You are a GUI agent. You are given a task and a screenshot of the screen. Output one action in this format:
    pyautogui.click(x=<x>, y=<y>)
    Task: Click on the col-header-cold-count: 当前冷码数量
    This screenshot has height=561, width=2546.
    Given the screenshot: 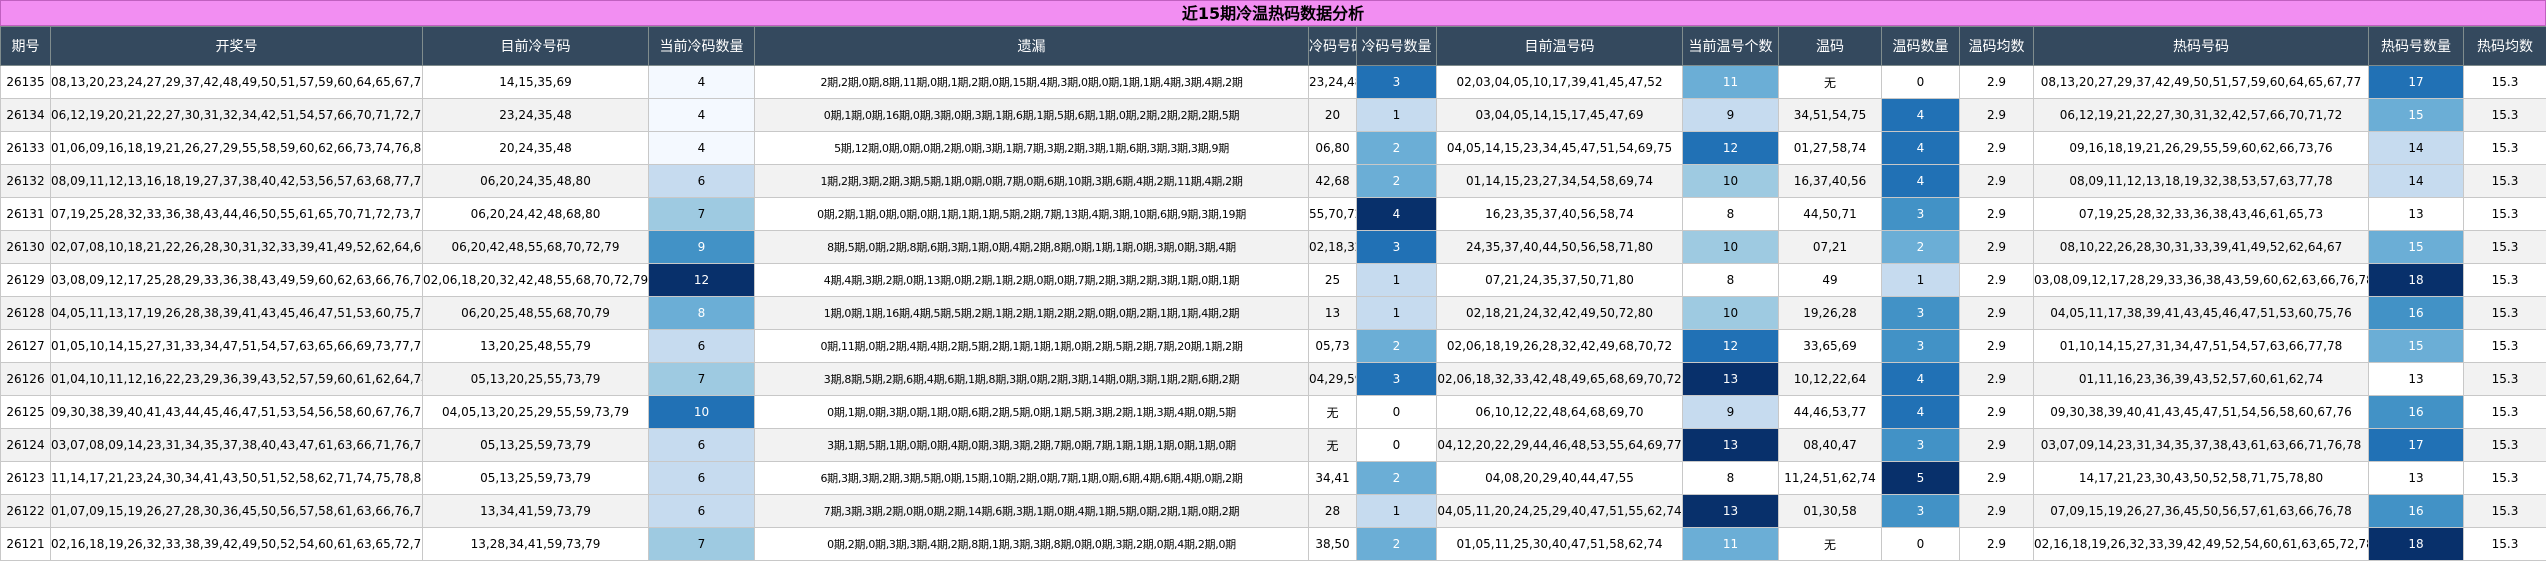 What is the action you would take?
    pyautogui.click(x=702, y=46)
    